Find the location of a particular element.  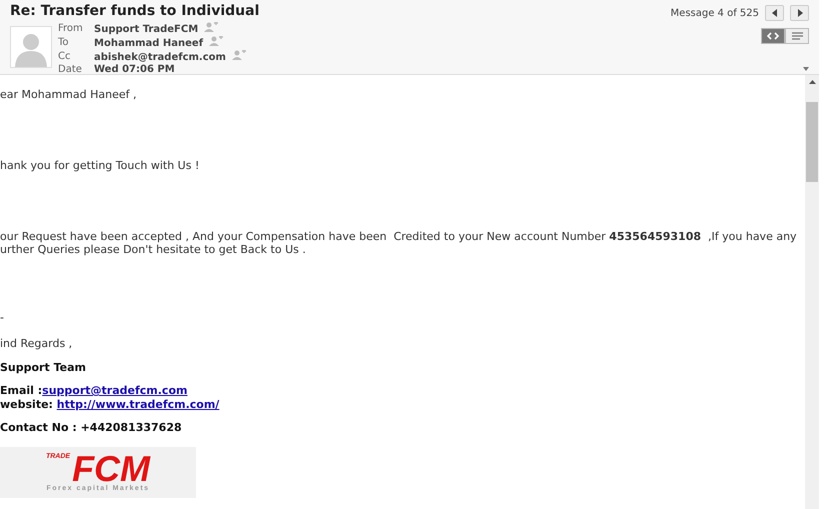

message-paragraph: ind Regards , is located at coordinates (37, 343).